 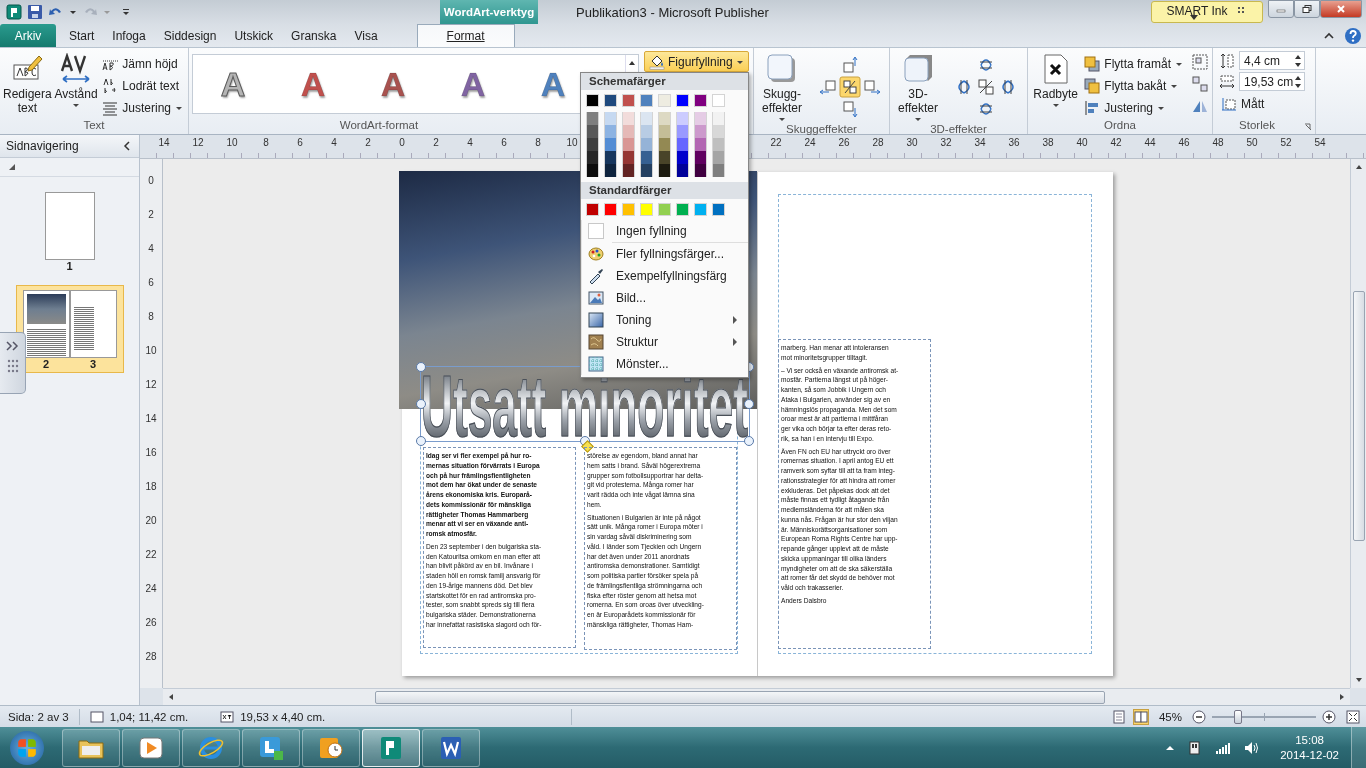 I want to click on tilt-right-icon, so click(x=1008, y=87).